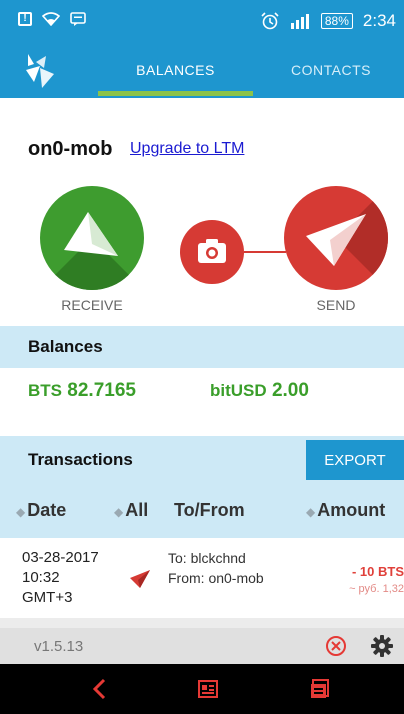 This screenshot has height=714, width=404. I want to click on export-button: EXPORT, so click(355, 460).